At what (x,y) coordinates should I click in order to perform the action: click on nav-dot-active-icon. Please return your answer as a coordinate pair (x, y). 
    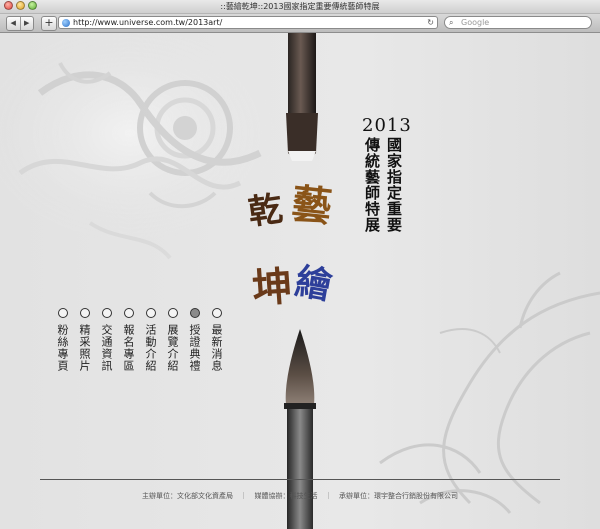
    Looking at the image, I should click on (194, 313).